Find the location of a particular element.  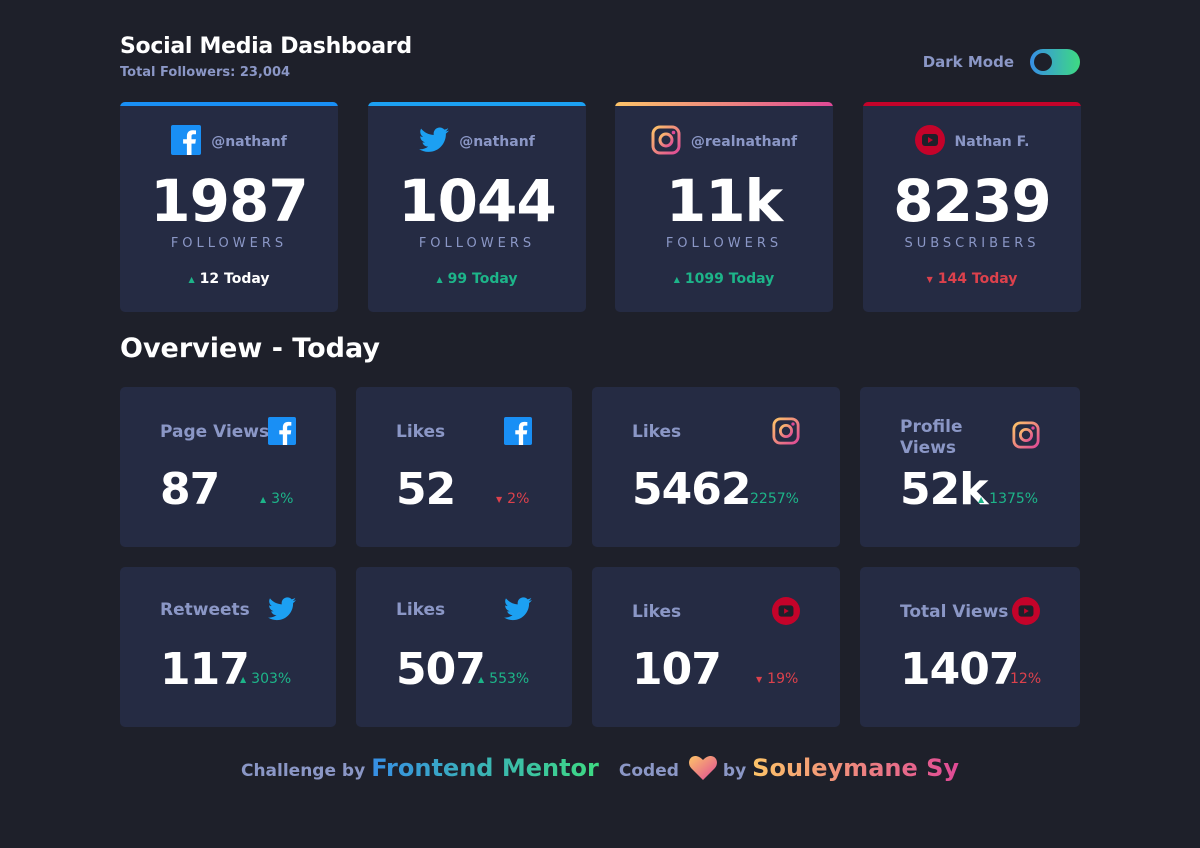

overview-card: Likes 507 ▲ 553% is located at coordinates (464, 647).